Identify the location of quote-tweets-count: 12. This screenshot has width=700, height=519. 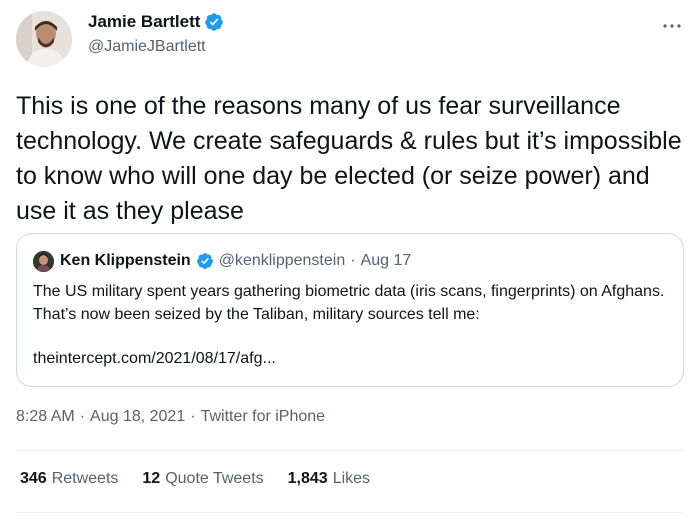
(151, 478).